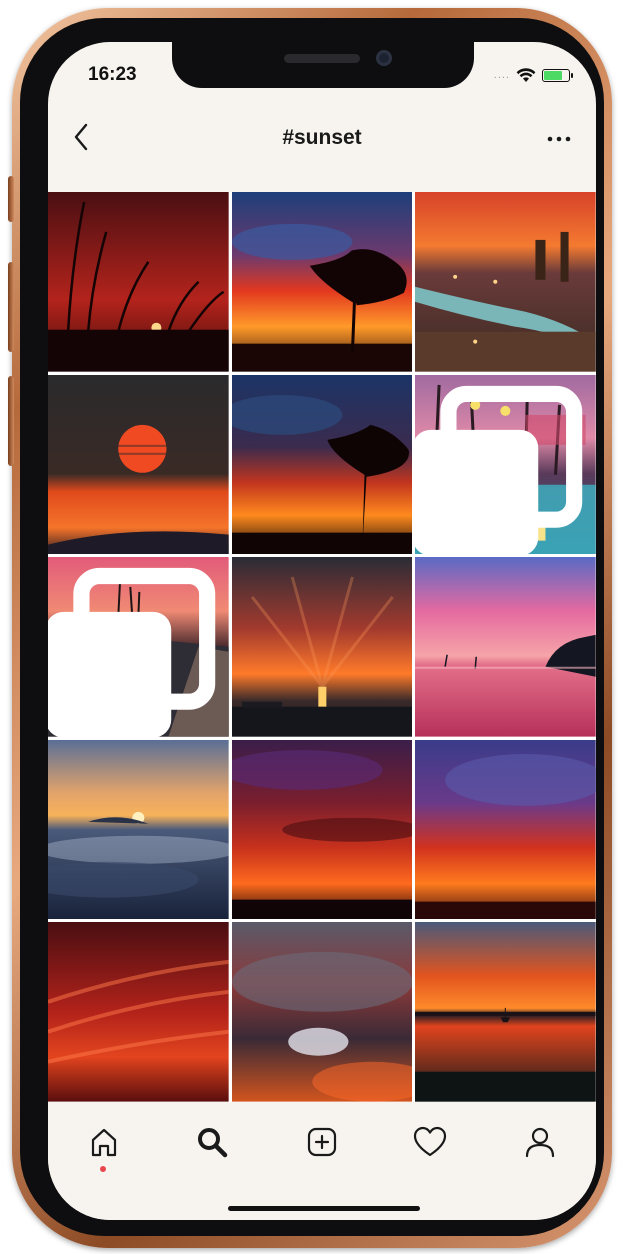  I want to click on tree-silhouette-sunset-photo, so click(322, 282).